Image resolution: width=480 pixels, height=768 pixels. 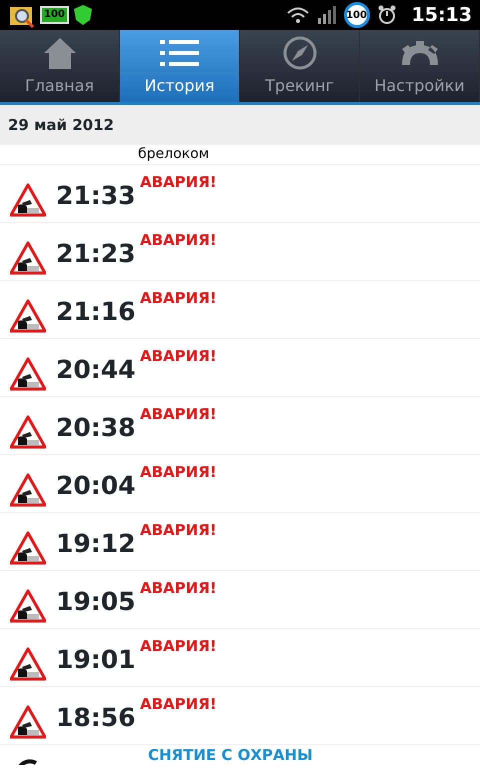 What do you see at coordinates (442, 15) in the screenshot?
I see `status-time: 15:13` at bounding box center [442, 15].